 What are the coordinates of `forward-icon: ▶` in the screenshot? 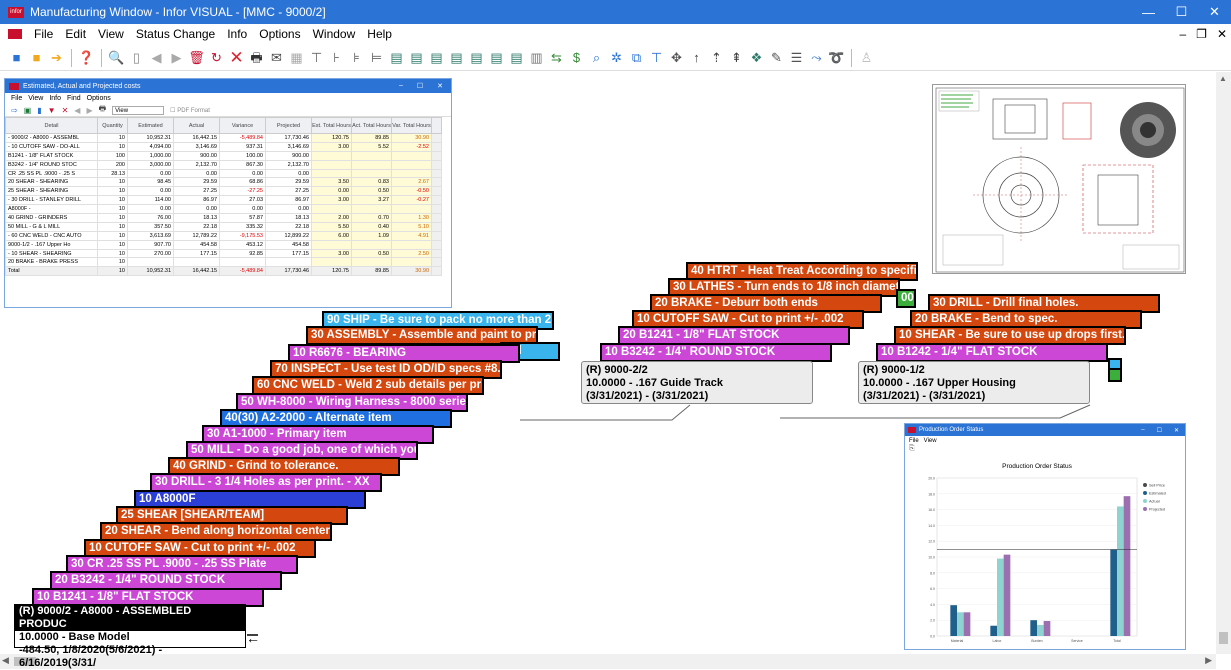 It's located at (89, 110).